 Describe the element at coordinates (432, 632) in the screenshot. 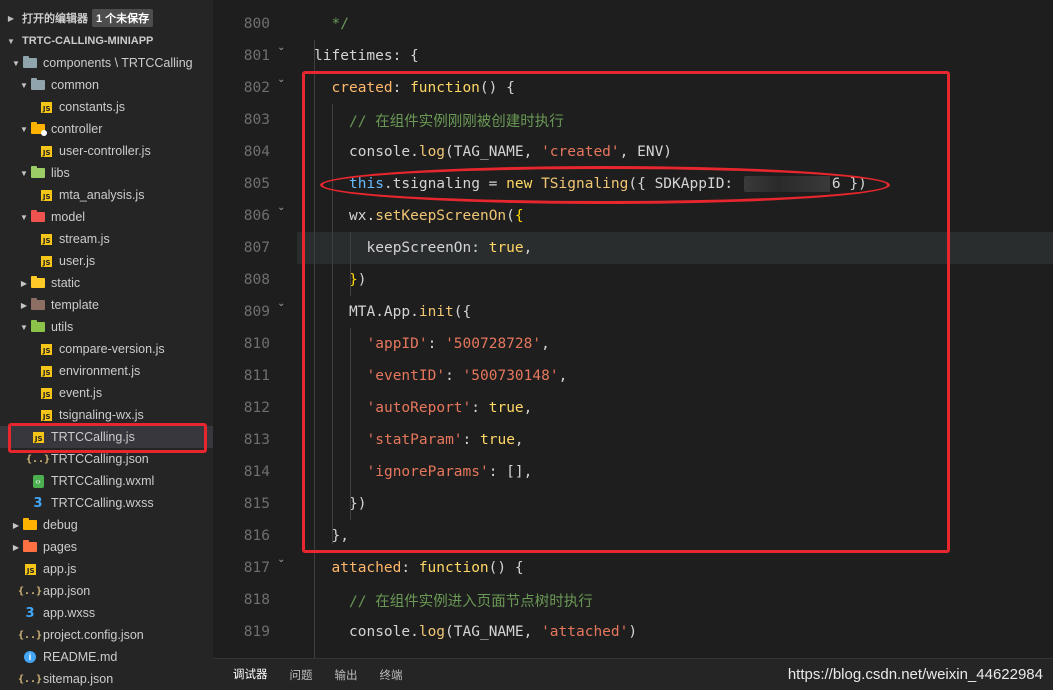

I see `code-token: log` at that location.